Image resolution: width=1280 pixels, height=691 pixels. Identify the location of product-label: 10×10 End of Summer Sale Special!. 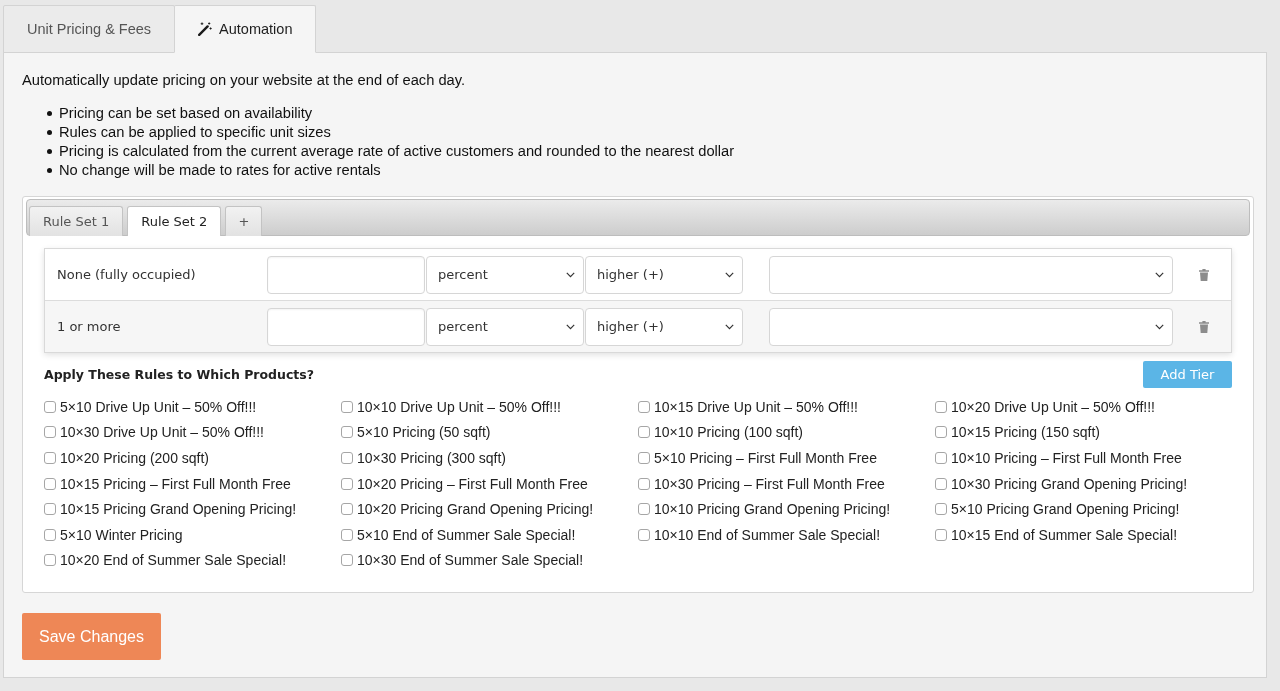
(767, 534).